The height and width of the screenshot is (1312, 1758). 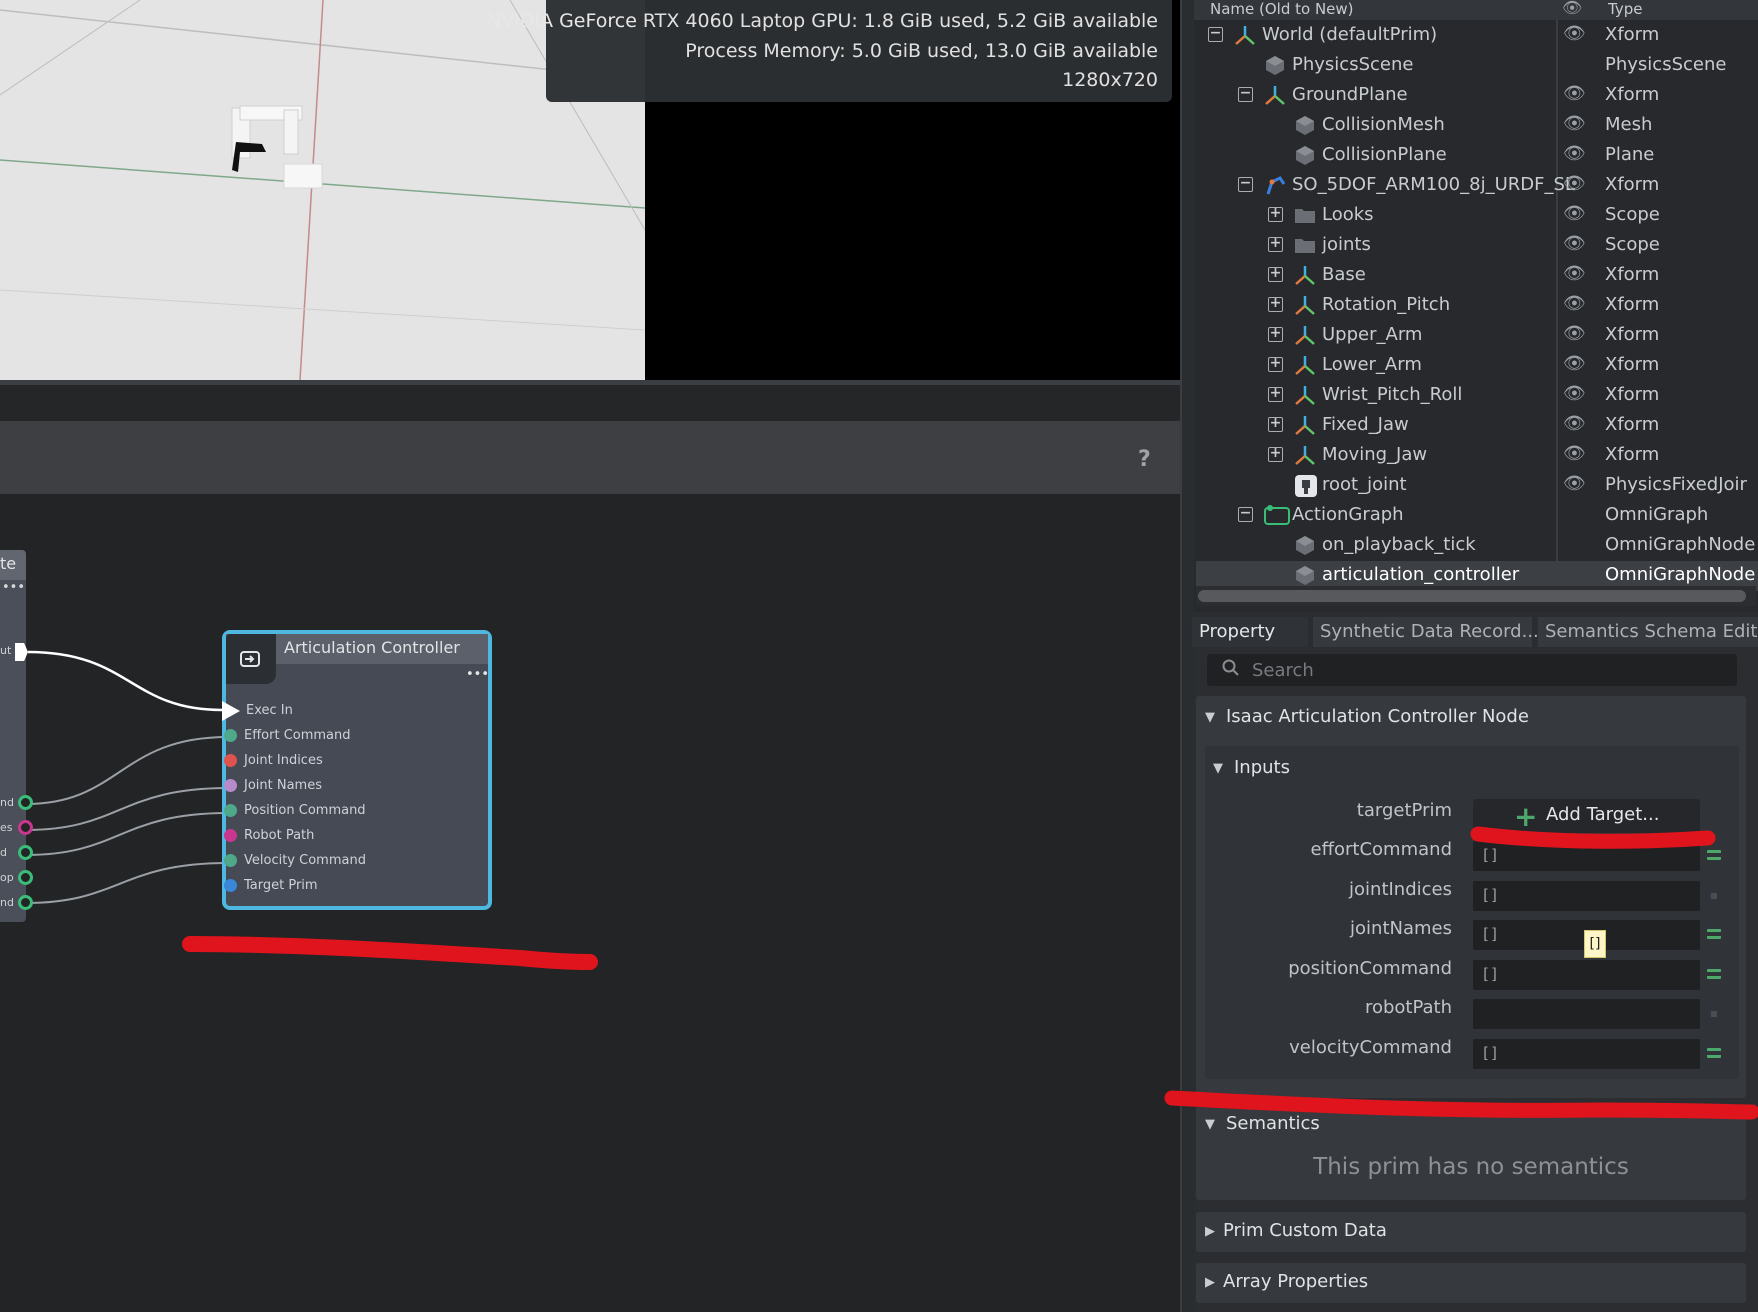 I want to click on velocity-command-port, so click(x=230, y=860).